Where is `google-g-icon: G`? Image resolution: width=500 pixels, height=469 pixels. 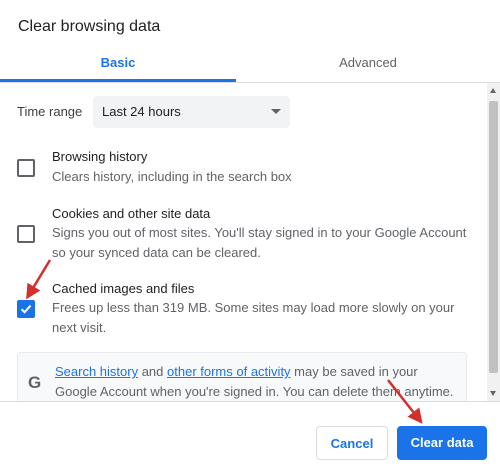 google-g-icon: G is located at coordinates (35, 382).